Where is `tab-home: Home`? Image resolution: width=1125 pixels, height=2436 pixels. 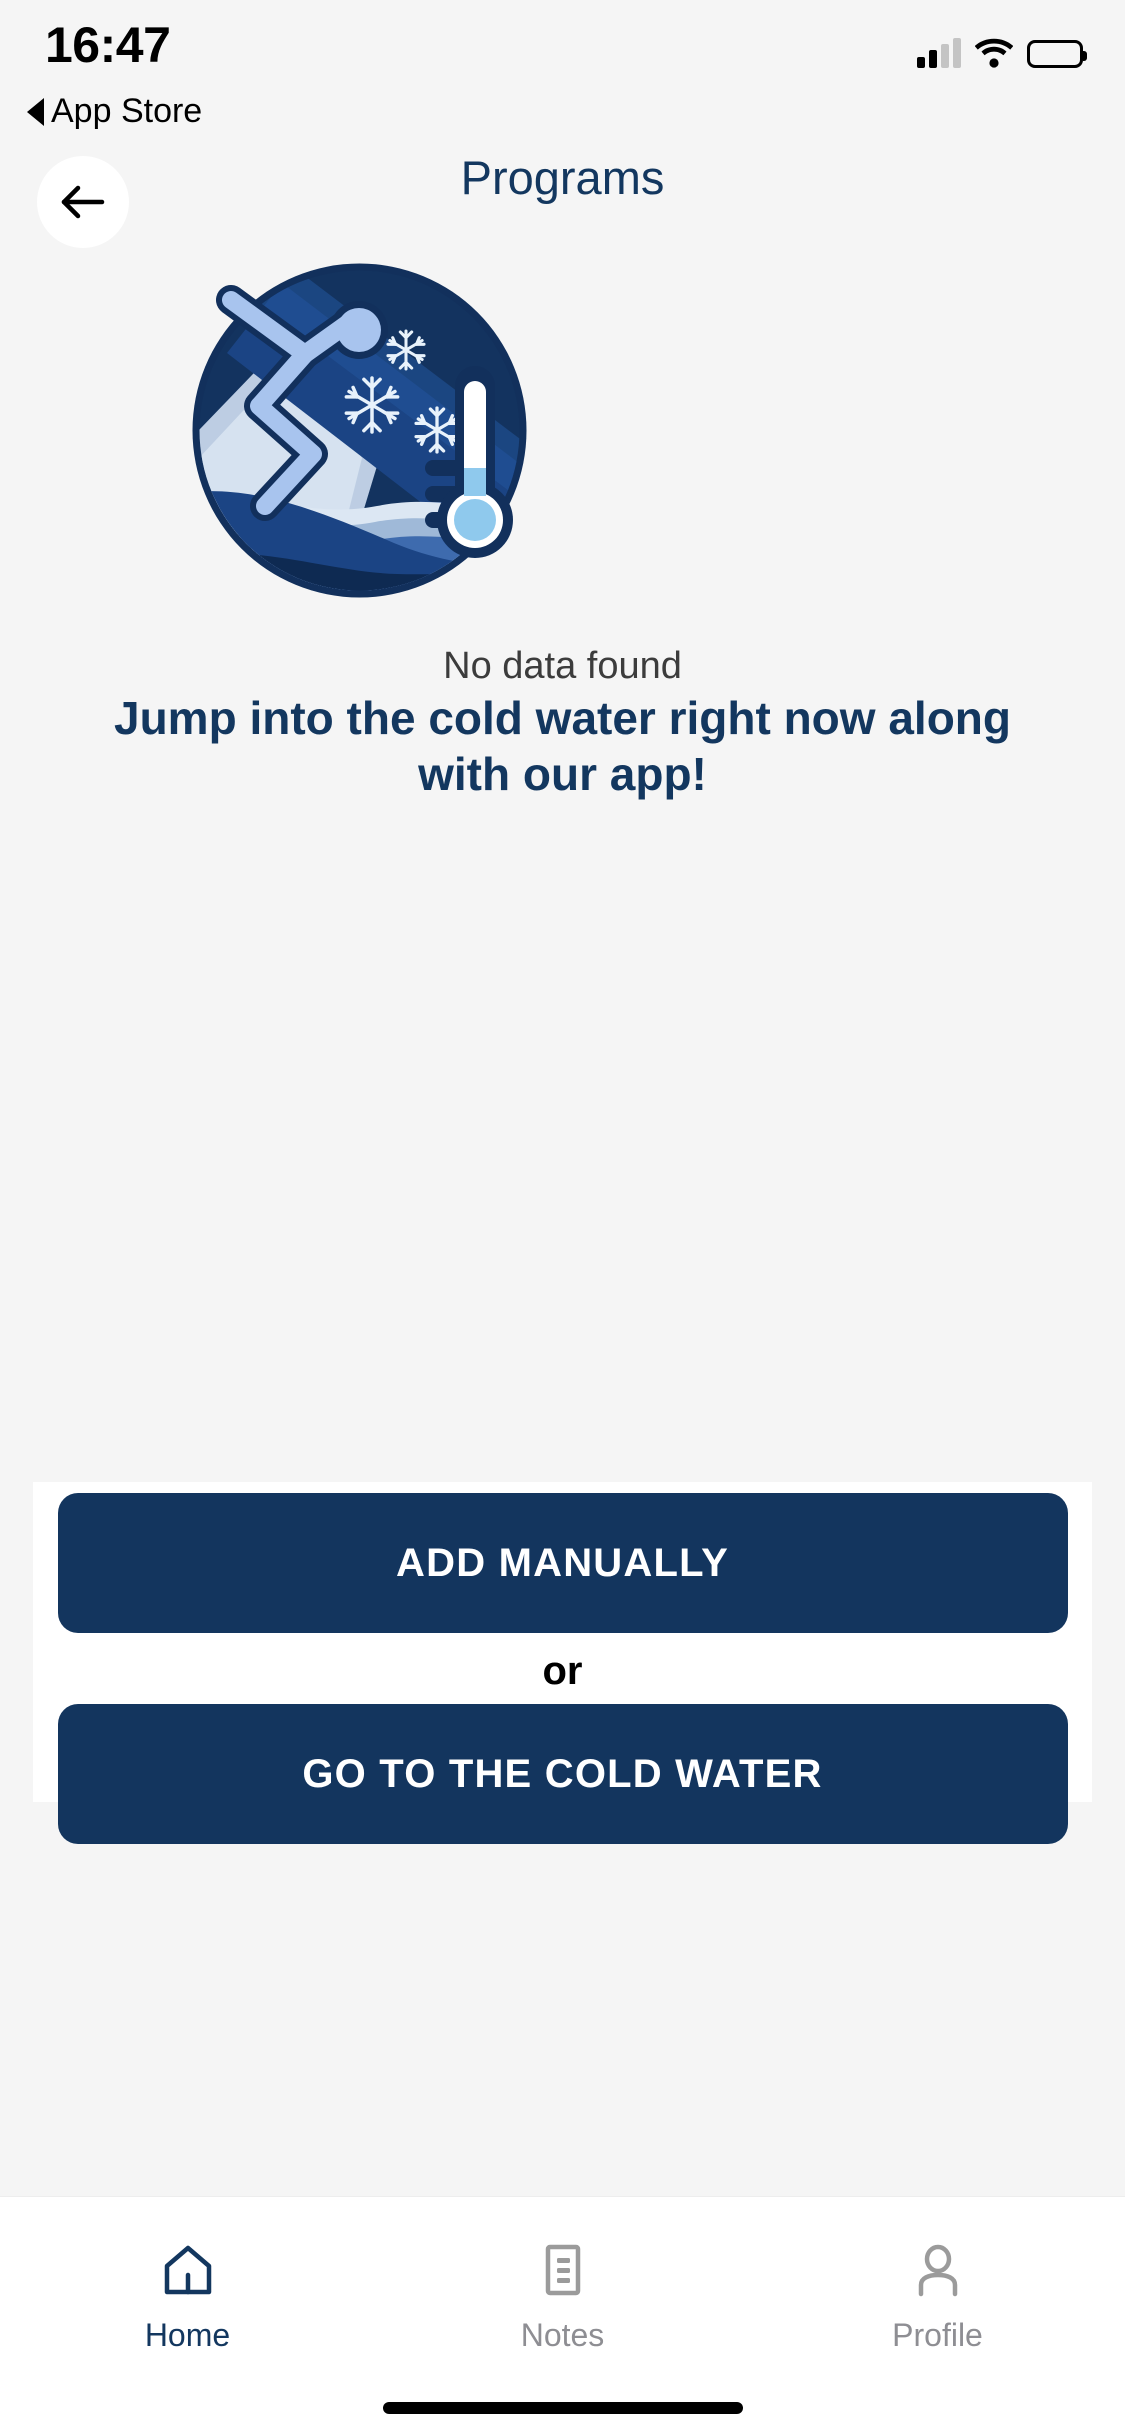
tab-home: Home is located at coordinates (187, 2316).